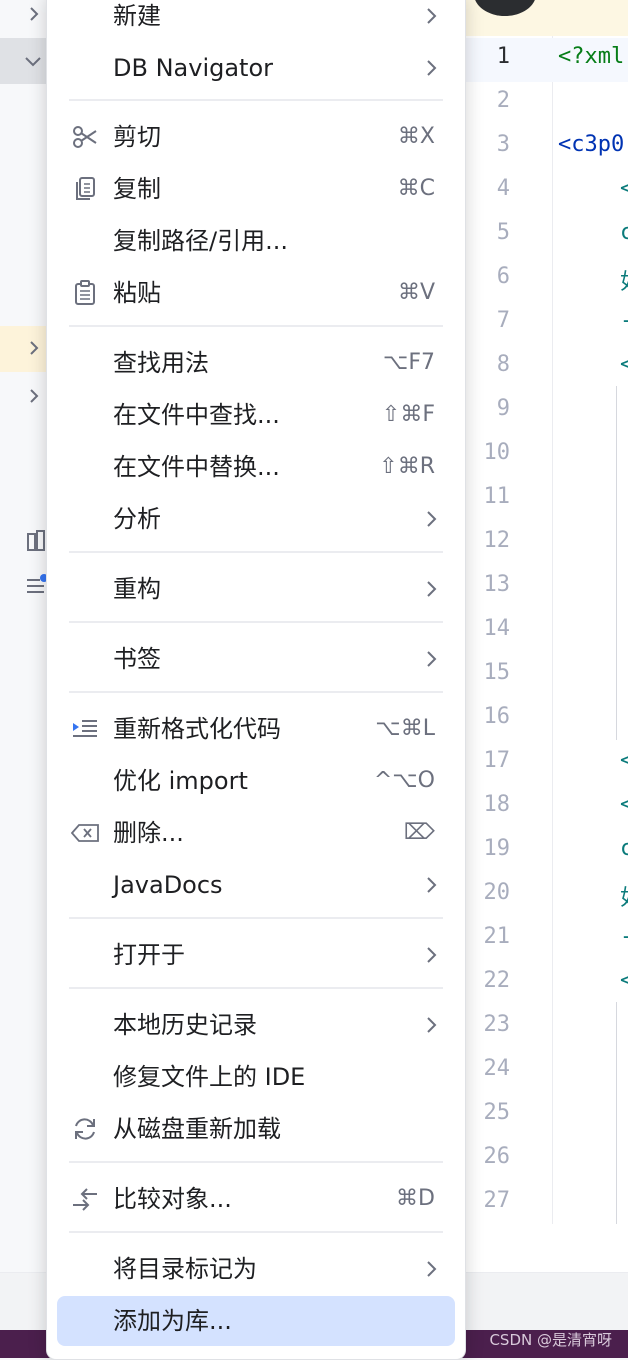 Image resolution: width=628 pixels, height=1360 pixels. I want to click on line-number: 10, so click(488, 452).